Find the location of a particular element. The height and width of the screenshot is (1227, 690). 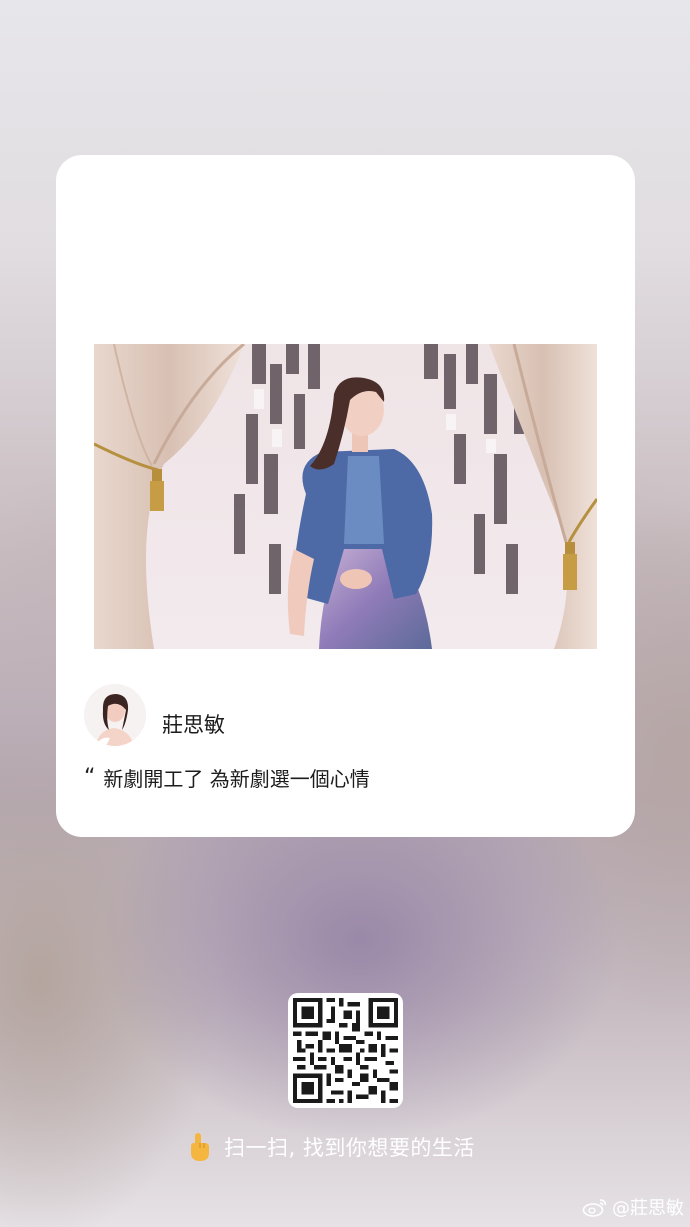

author-row: 莊思敏 is located at coordinates (154, 715).